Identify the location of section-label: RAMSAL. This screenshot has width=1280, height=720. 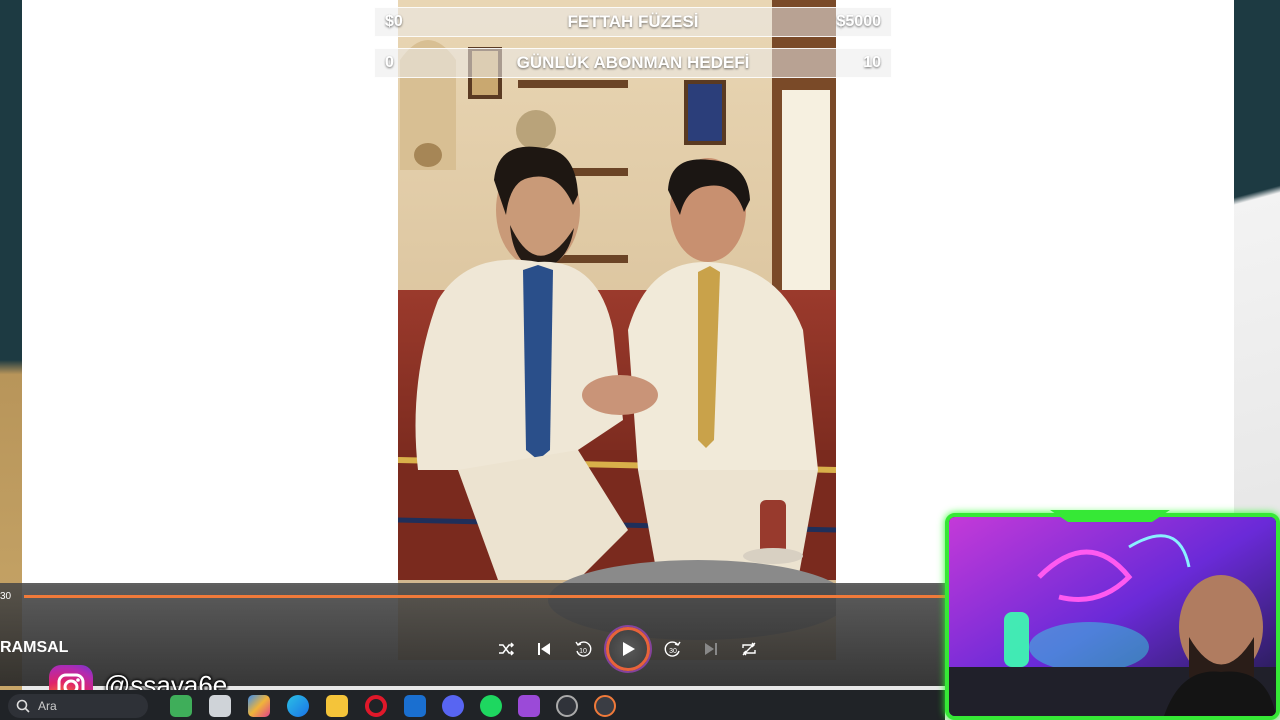
(34, 647).